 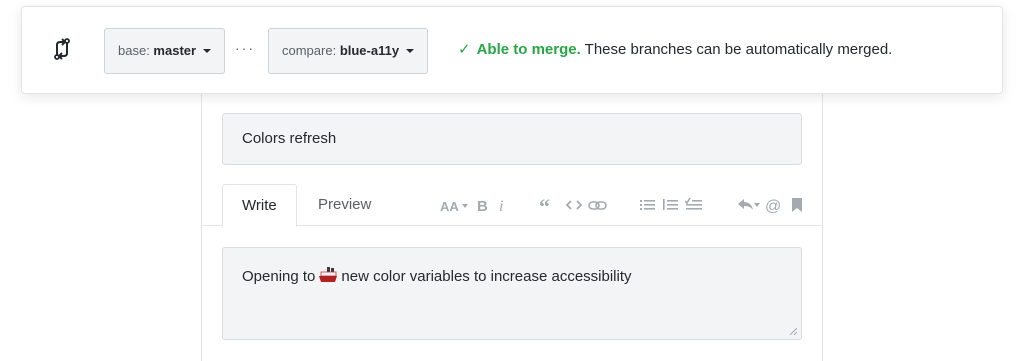 I want to click on quote-icon: “, so click(x=548, y=205).